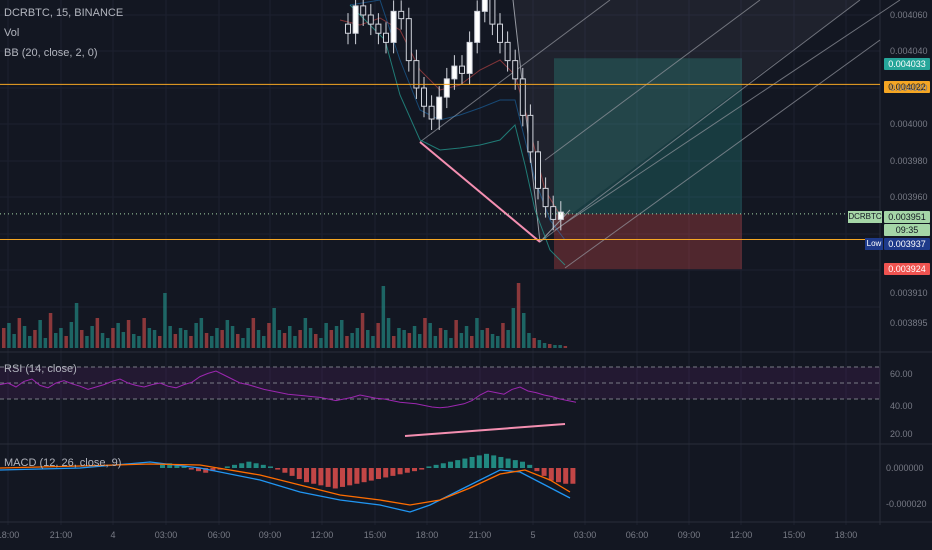  Describe the element at coordinates (322, 535) in the screenshot. I see `time-tick-label: 12:00` at that location.